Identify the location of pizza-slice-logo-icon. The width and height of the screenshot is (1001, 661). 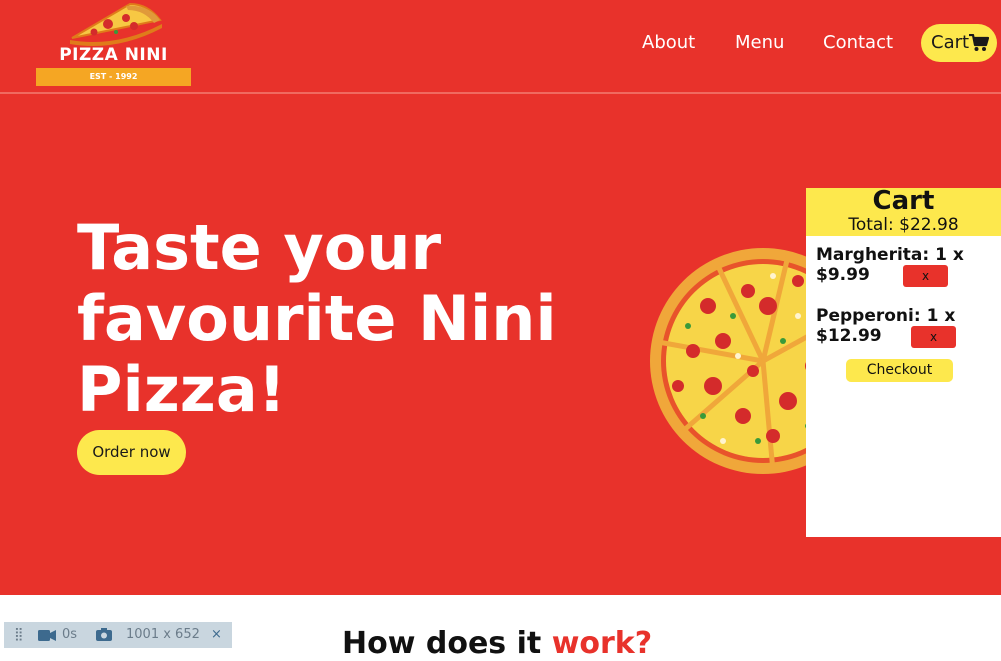
(116, 24).